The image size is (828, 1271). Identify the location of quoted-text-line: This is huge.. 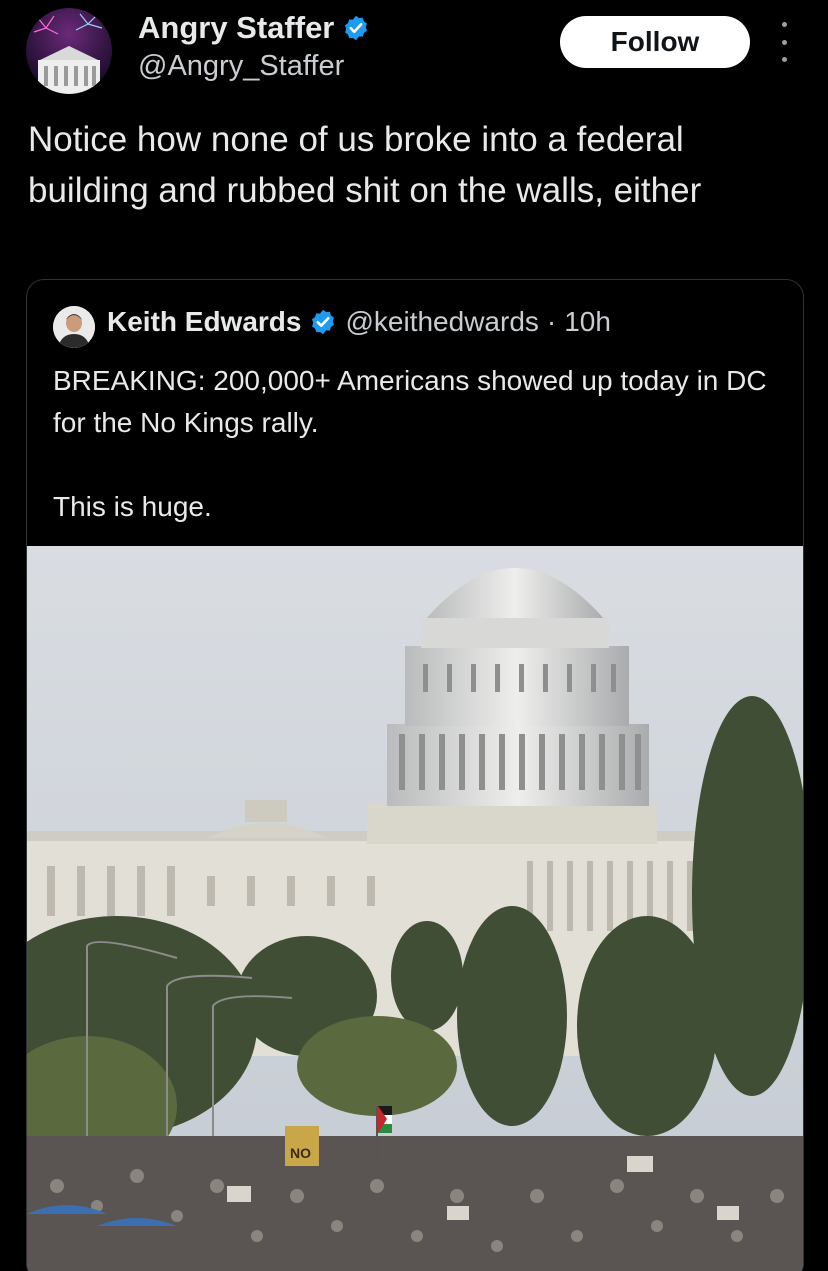
(132, 506).